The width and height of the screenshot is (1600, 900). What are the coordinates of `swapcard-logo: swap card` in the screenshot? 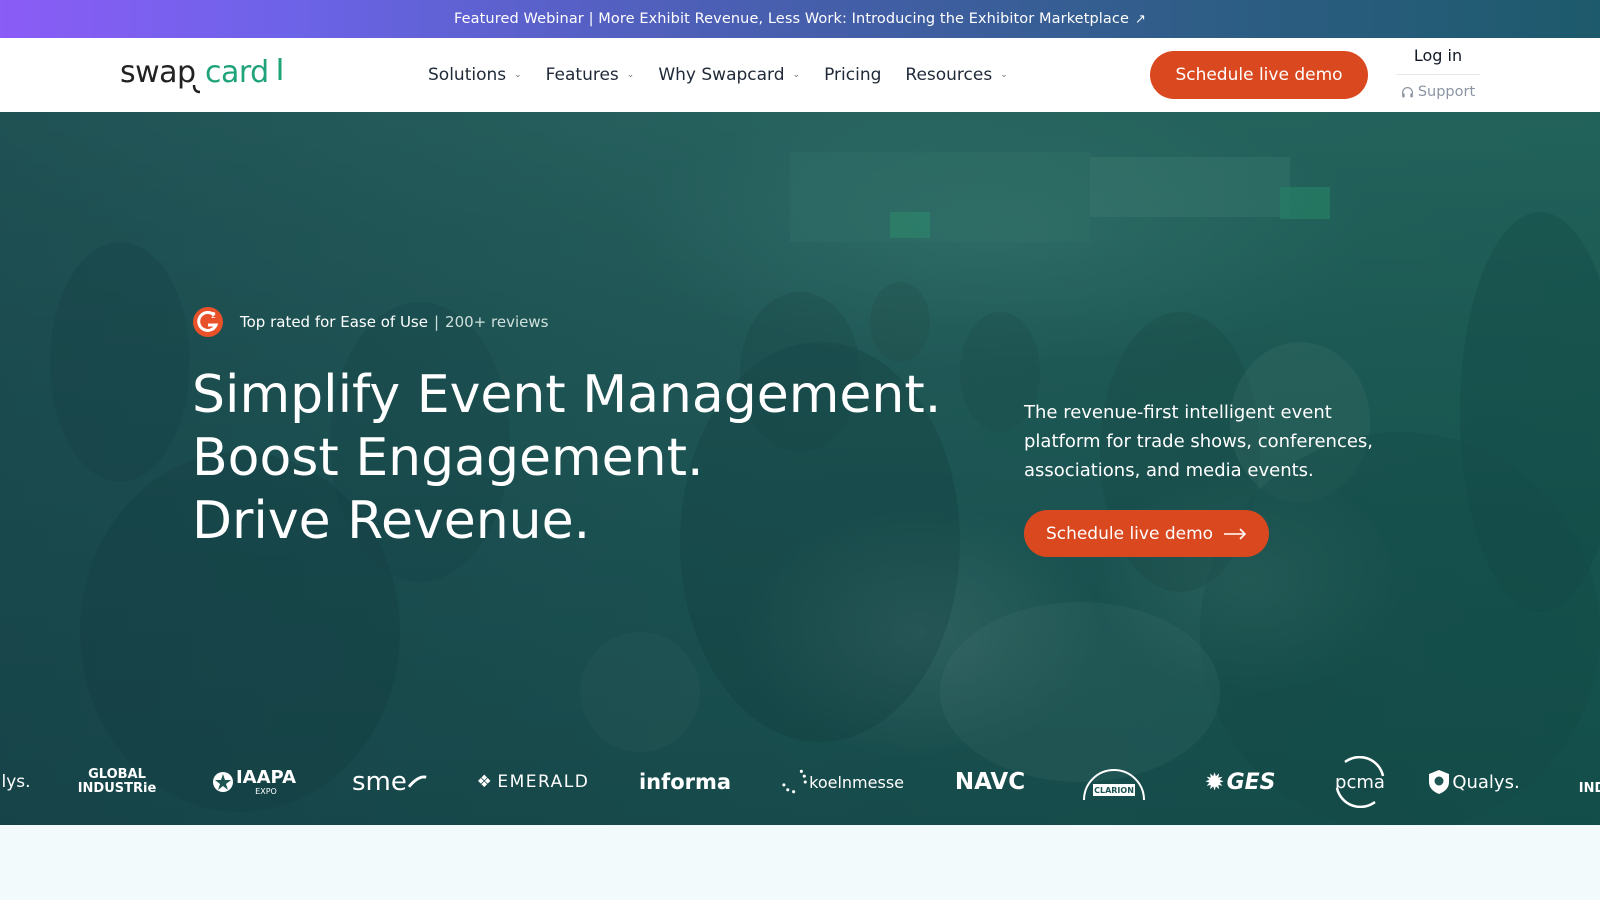 It's located at (205, 74).